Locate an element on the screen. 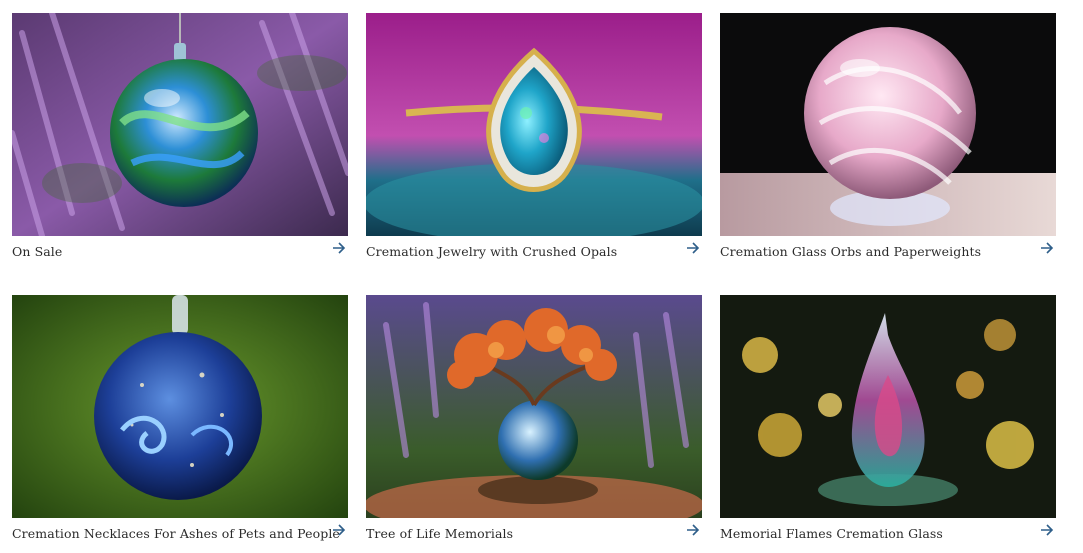 The height and width of the screenshot is (553, 1083). category-image-opal-jewelry is located at coordinates (534, 124).